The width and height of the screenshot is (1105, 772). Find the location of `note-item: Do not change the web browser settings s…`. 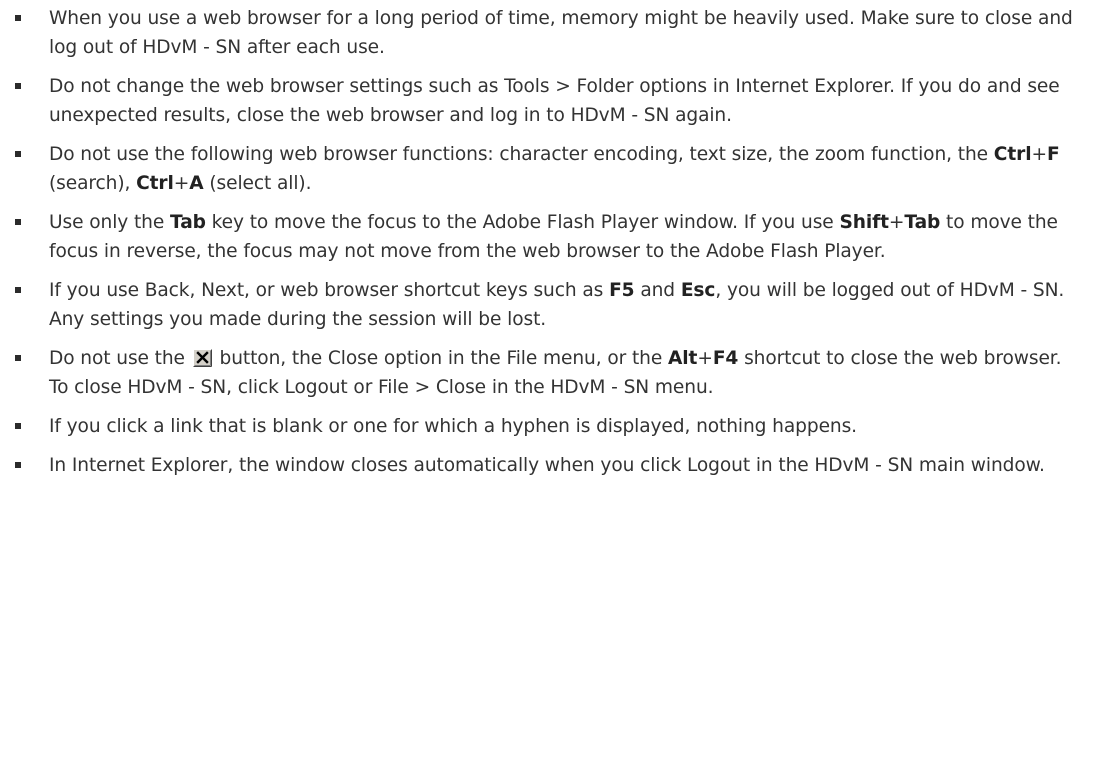

note-item: Do not change the web browser settings s… is located at coordinates (550, 101).